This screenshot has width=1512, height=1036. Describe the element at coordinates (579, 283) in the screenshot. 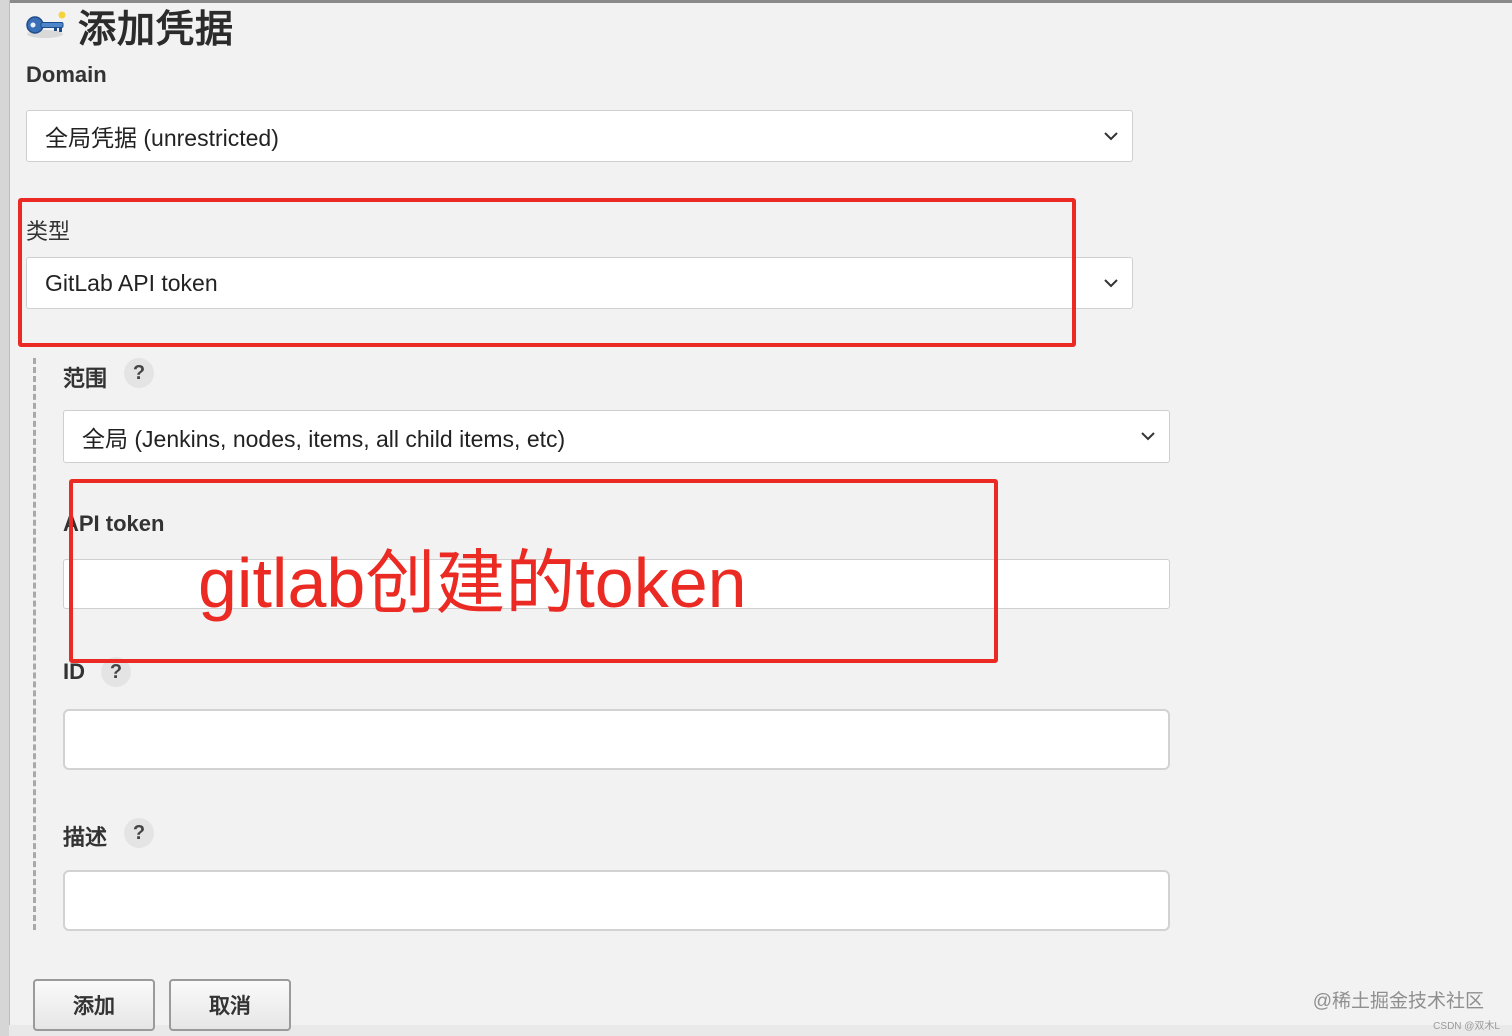

I see `kind-select: GitLab API token` at that location.